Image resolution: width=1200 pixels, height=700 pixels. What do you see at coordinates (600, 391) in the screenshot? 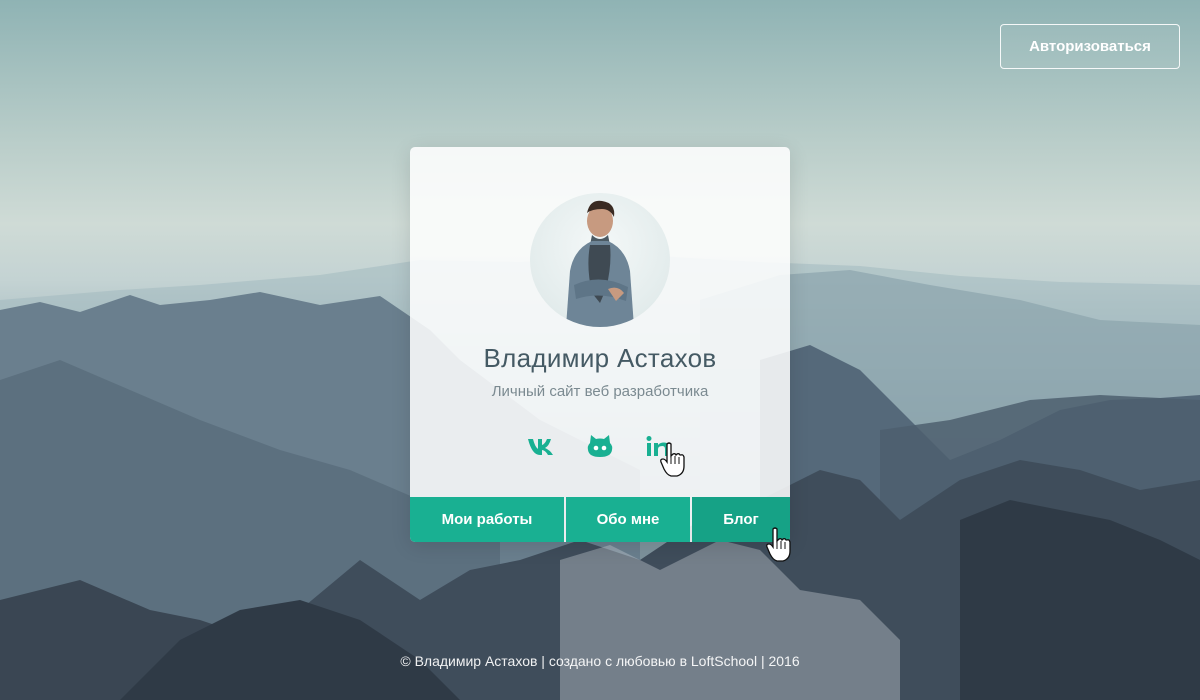
I see `profile-subtitle: Личный сайт веб разработчика` at bounding box center [600, 391].